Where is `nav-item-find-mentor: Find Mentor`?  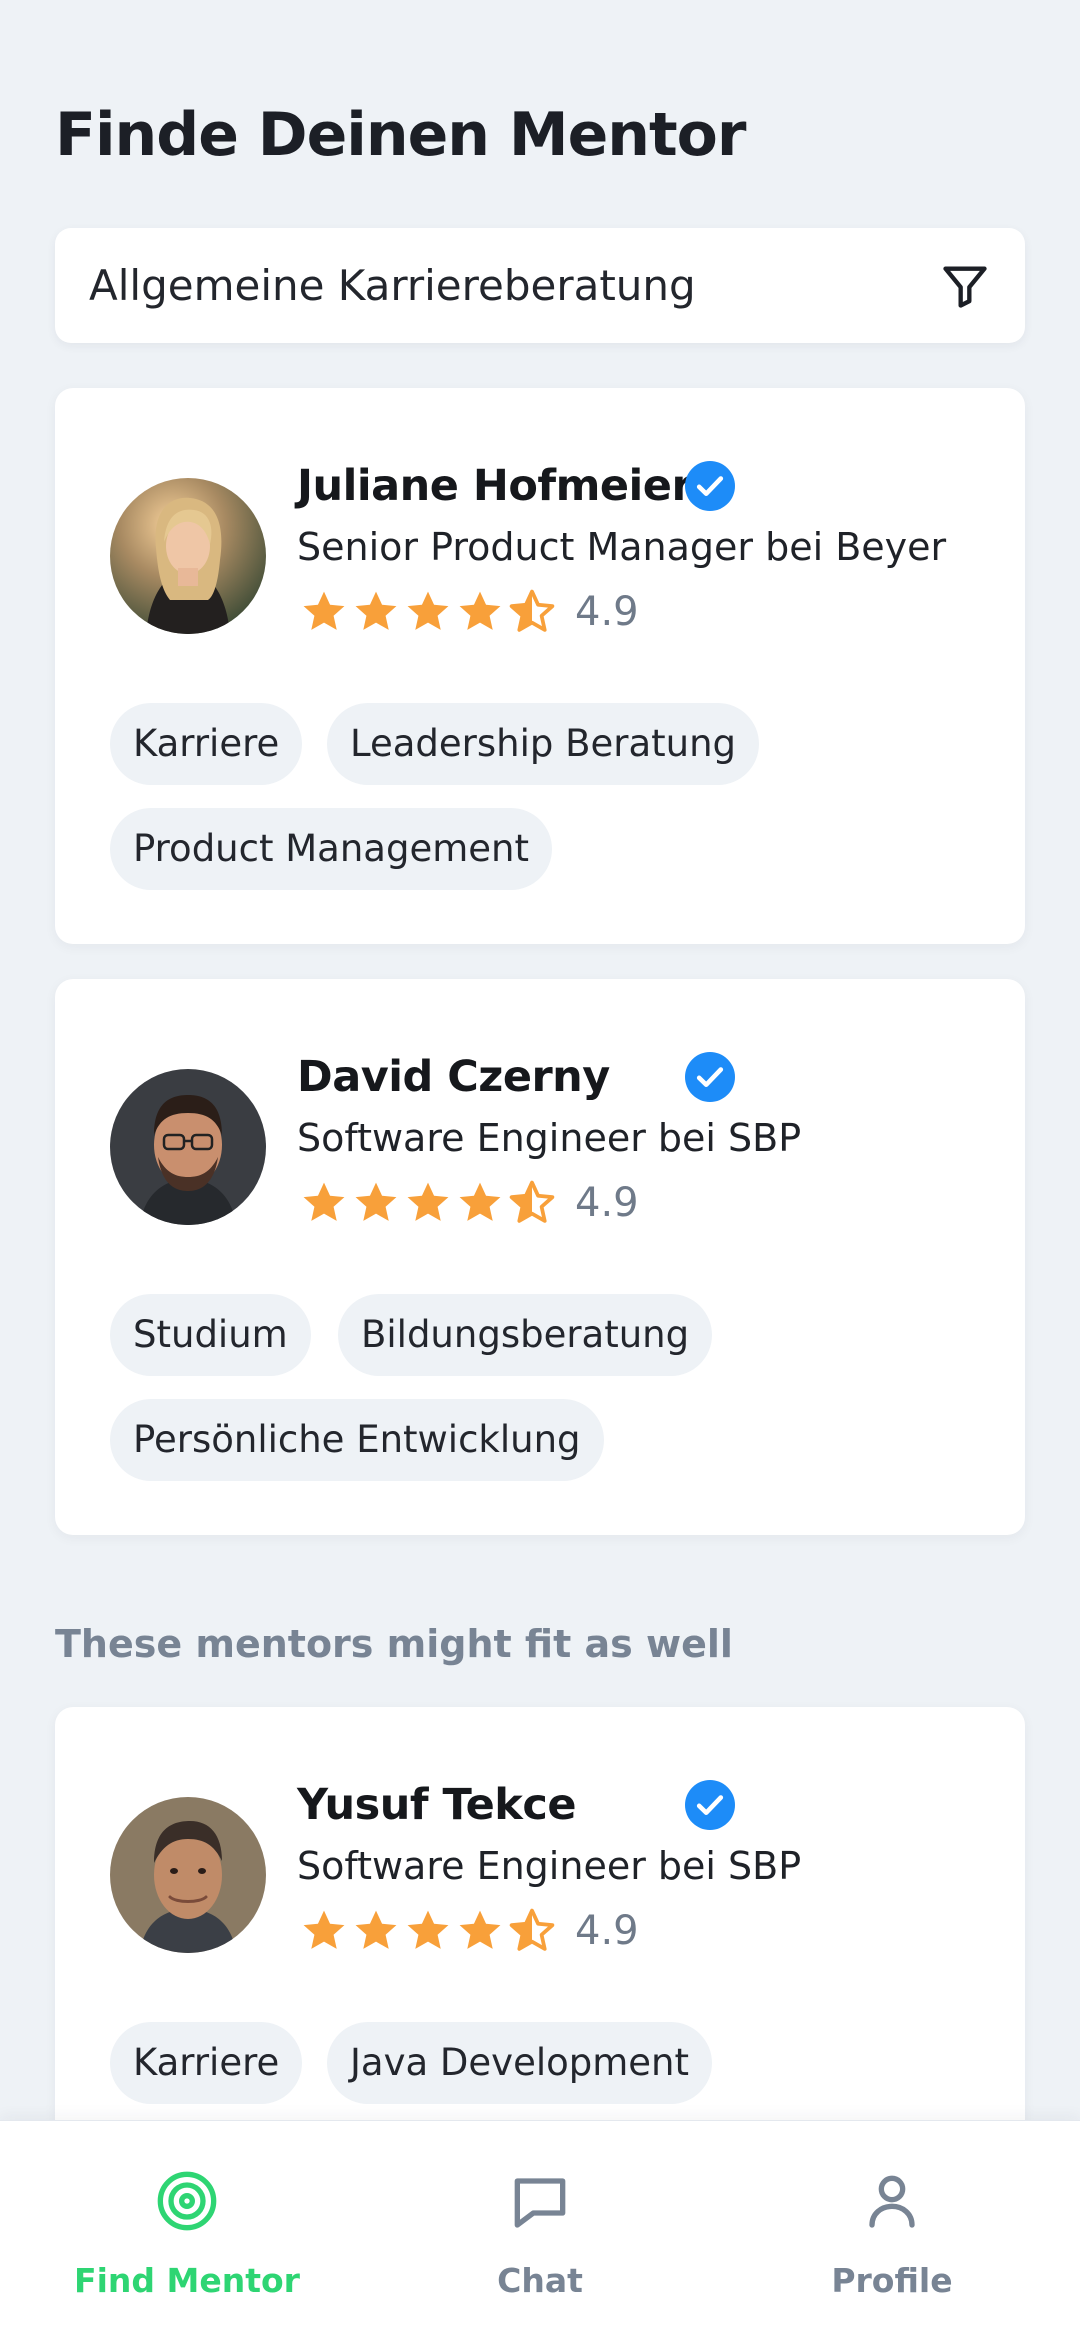 nav-item-find-mentor: Find Mentor is located at coordinates (187, 2232).